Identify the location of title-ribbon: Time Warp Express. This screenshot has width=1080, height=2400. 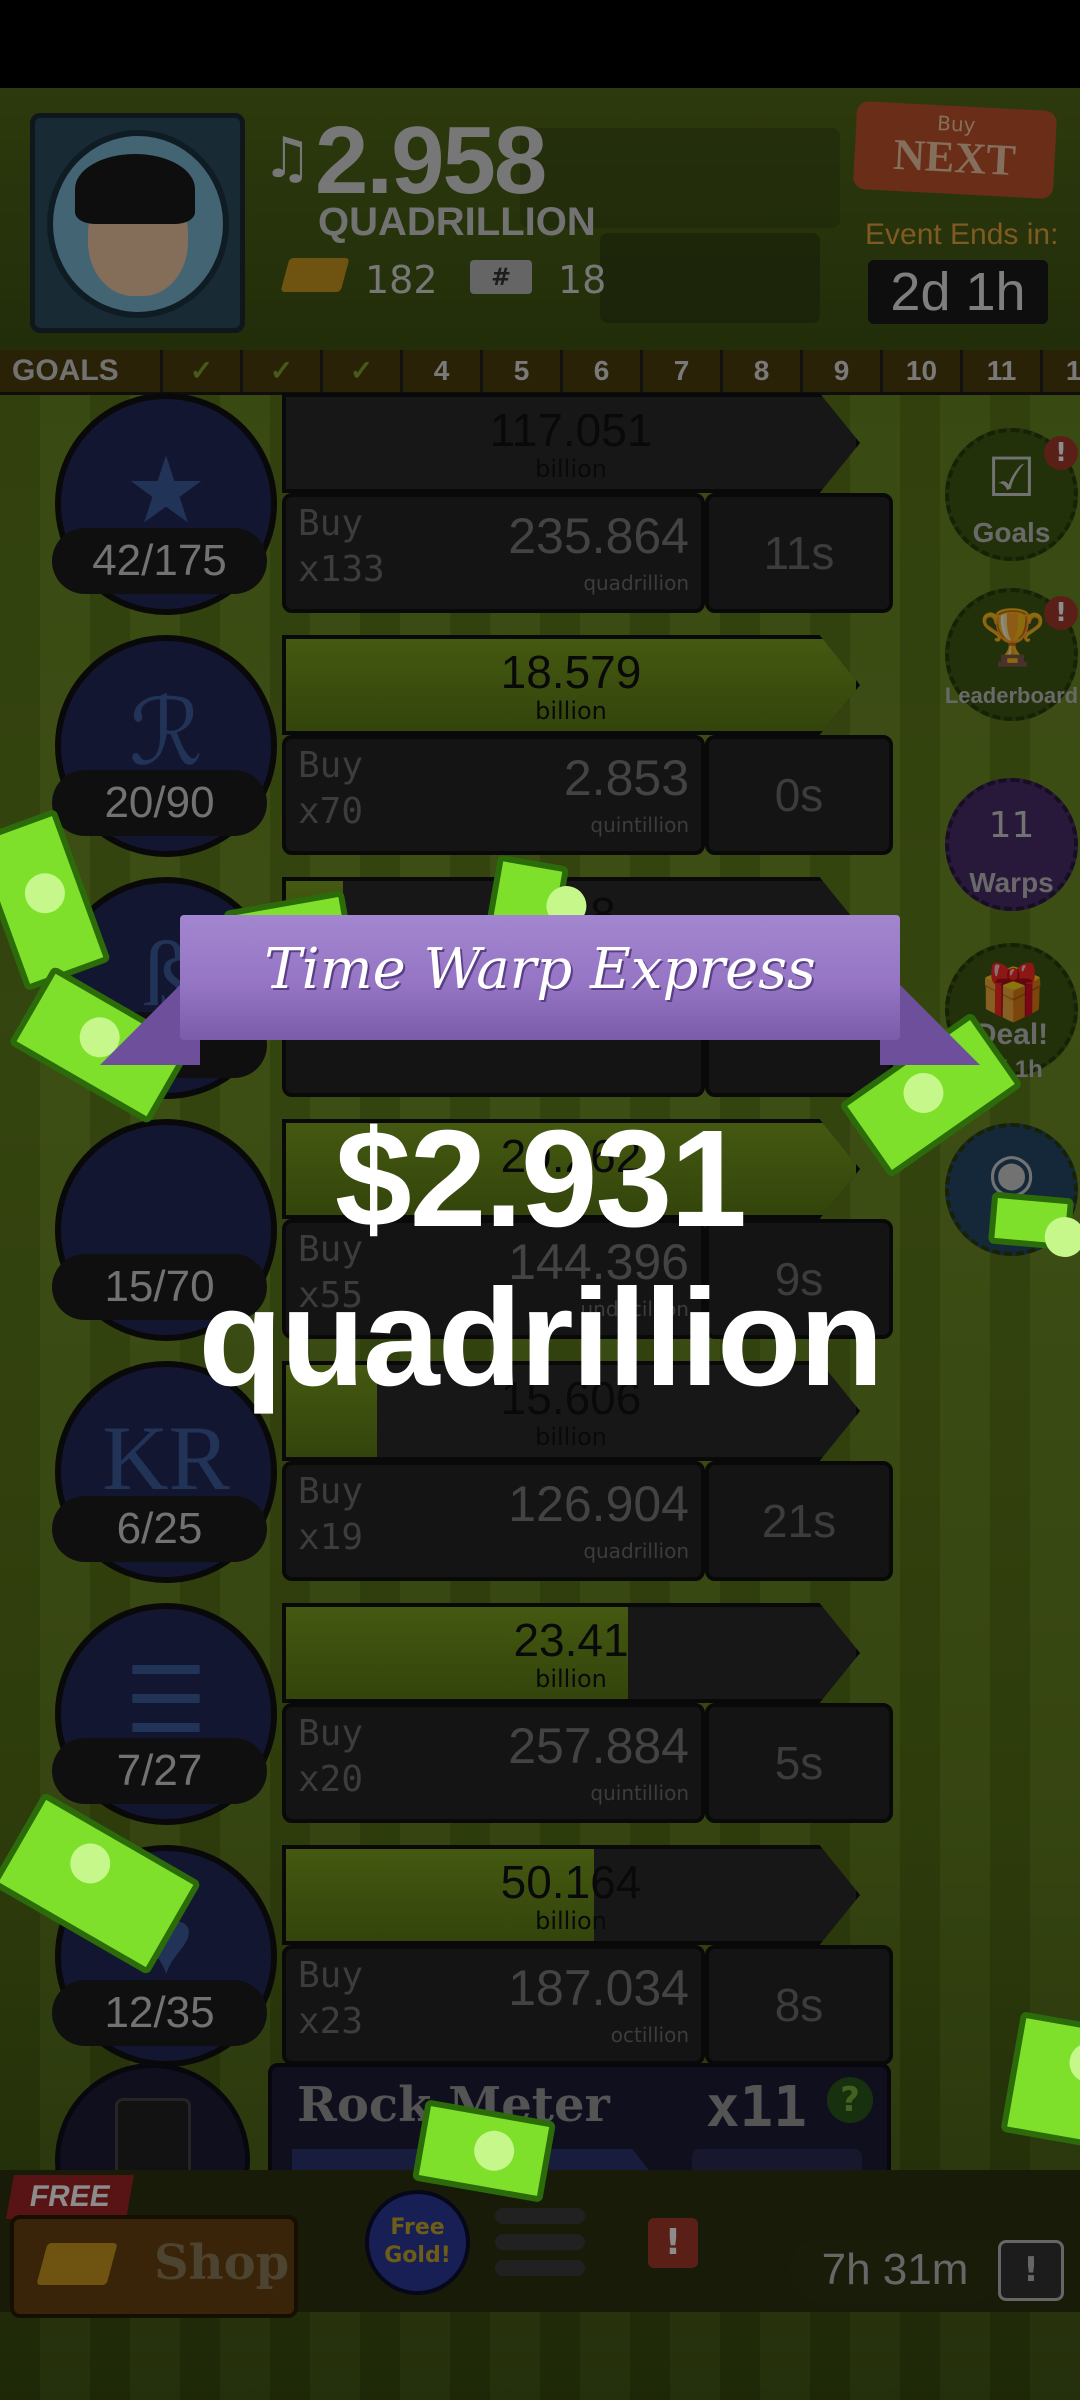
(540, 990).